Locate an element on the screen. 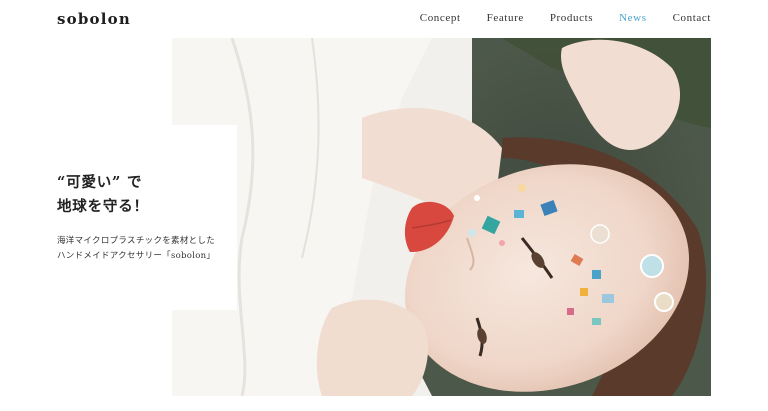  main-nav: Concept Feature Products News Contact is located at coordinates (552, 18).